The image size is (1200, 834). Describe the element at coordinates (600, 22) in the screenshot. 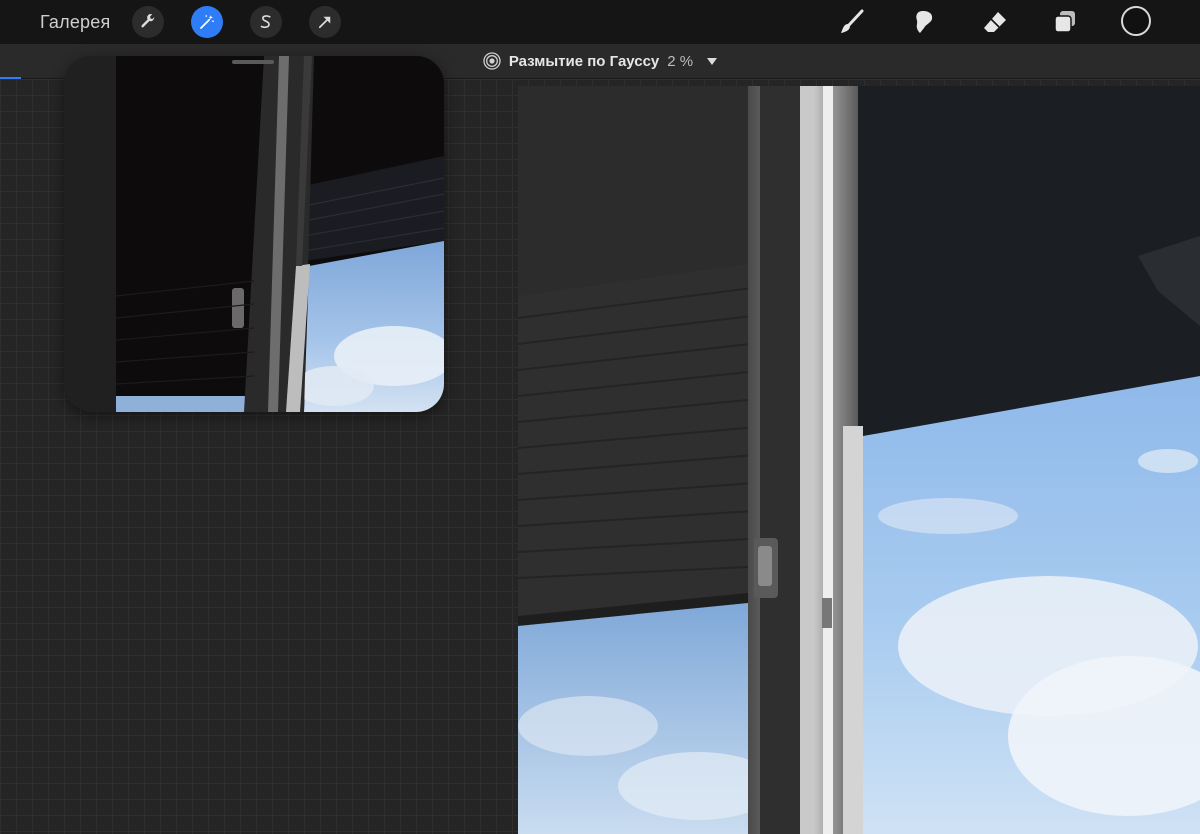

I see `top-toolbar: Галерея` at that location.